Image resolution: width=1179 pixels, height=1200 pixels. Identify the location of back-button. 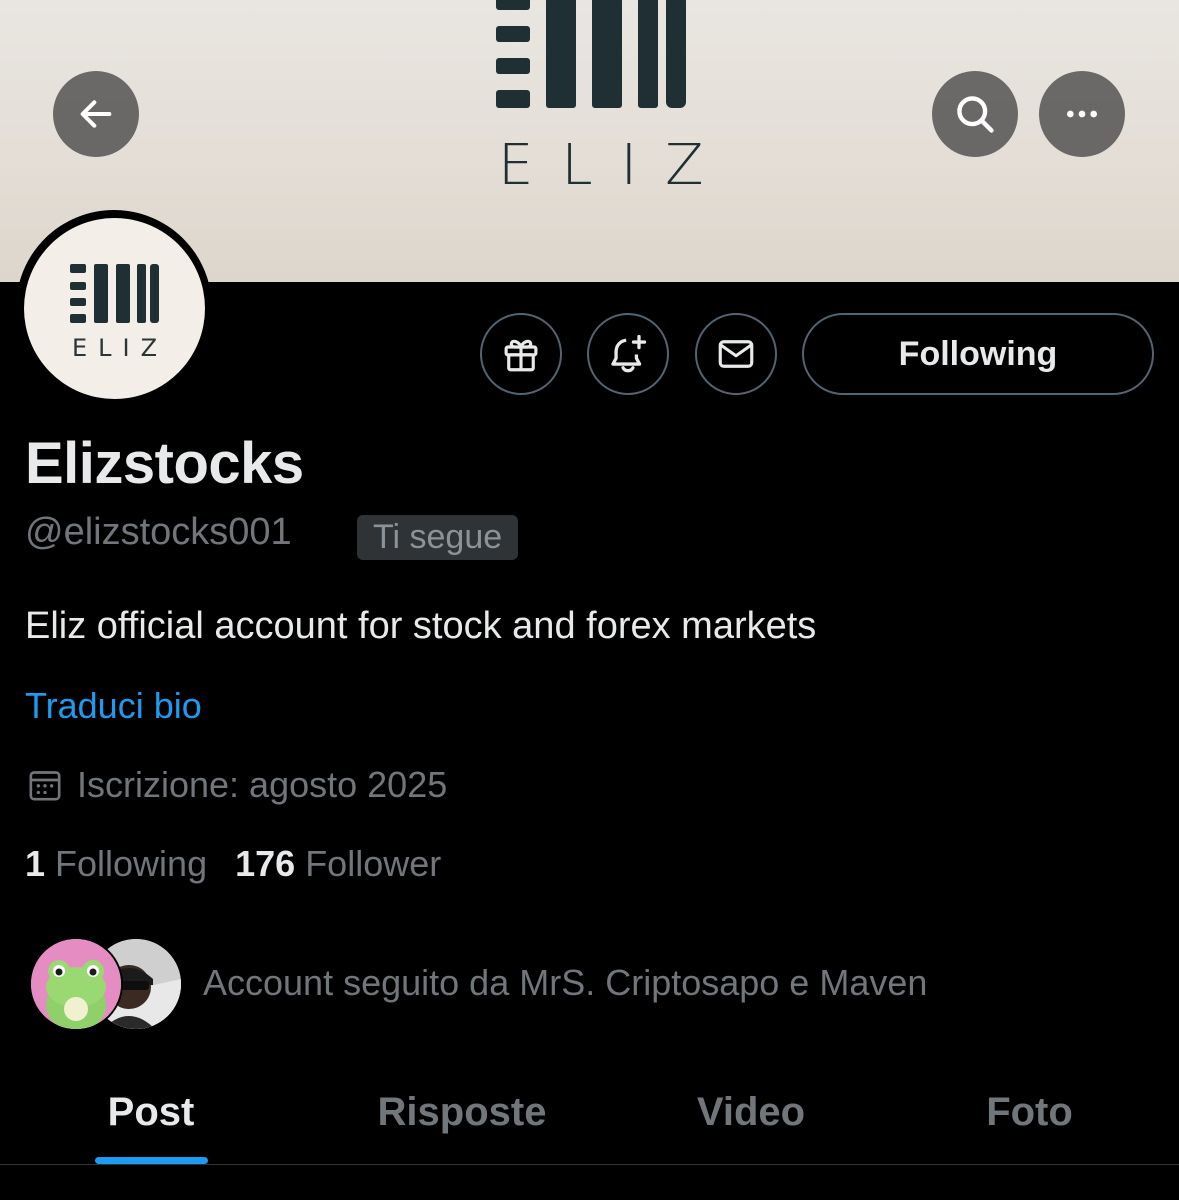
(96, 114).